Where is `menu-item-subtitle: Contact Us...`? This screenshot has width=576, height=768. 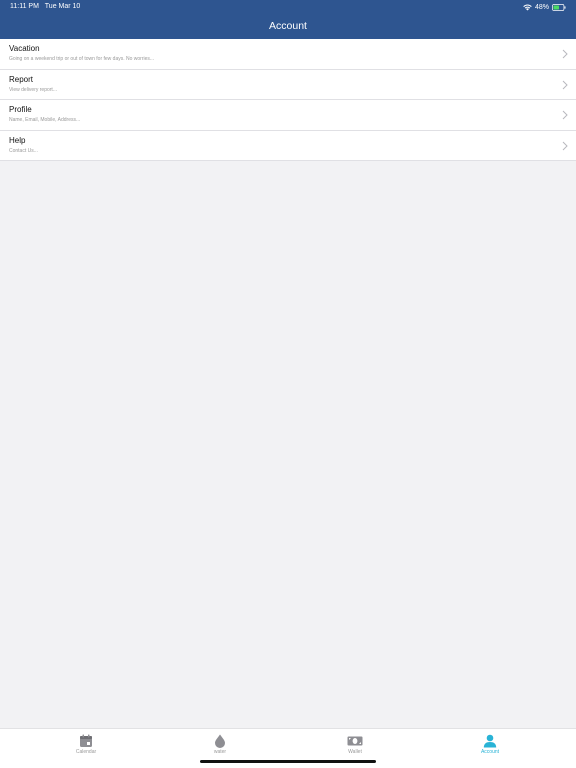 menu-item-subtitle: Contact Us... is located at coordinates (23, 150).